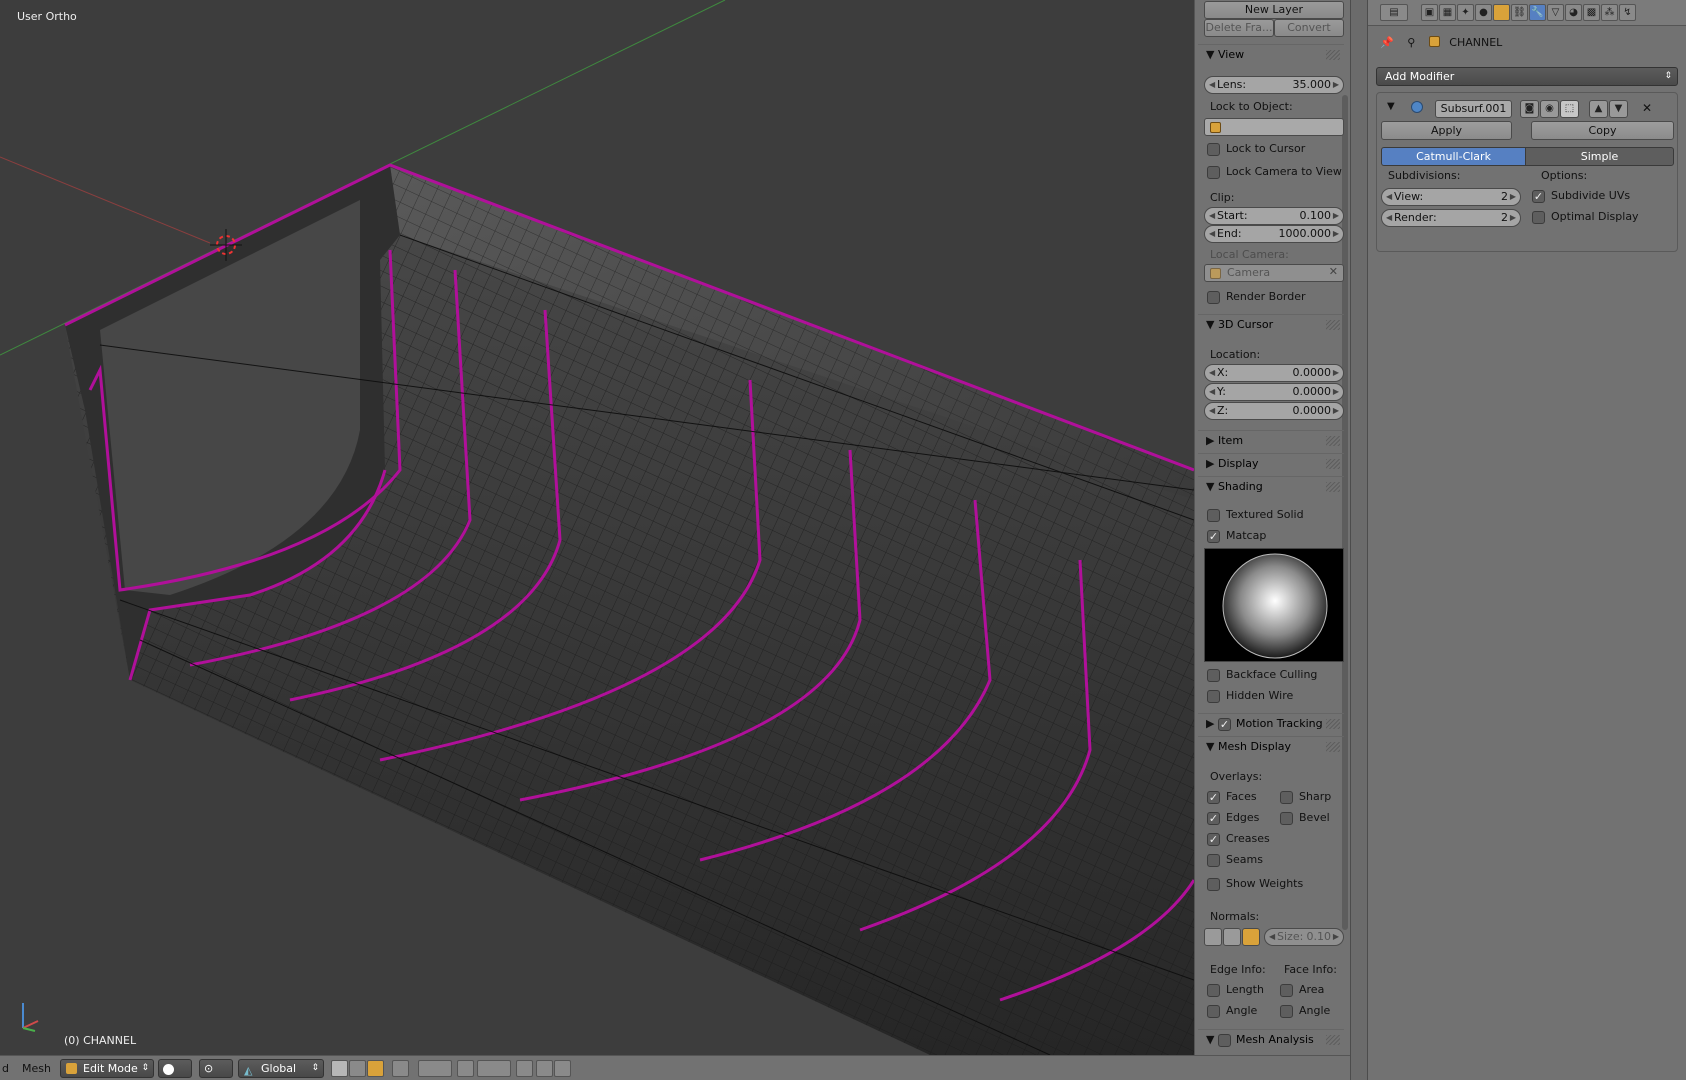  What do you see at coordinates (1598, 109) in the screenshot?
I see `move-up-icon: ▲` at bounding box center [1598, 109].